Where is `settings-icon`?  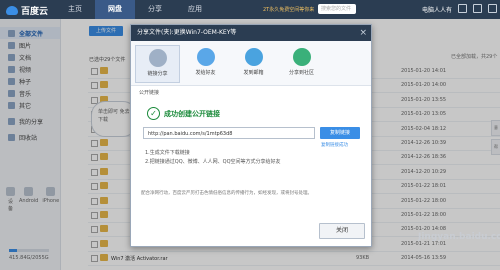 settings-icon is located at coordinates (477, 8).